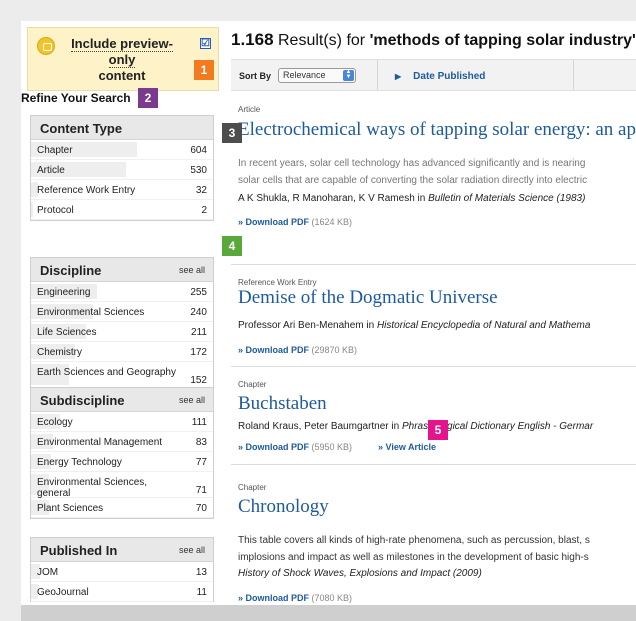 The image size is (636, 621). What do you see at coordinates (407, 447) in the screenshot?
I see `view-article-link: » View Article` at bounding box center [407, 447].